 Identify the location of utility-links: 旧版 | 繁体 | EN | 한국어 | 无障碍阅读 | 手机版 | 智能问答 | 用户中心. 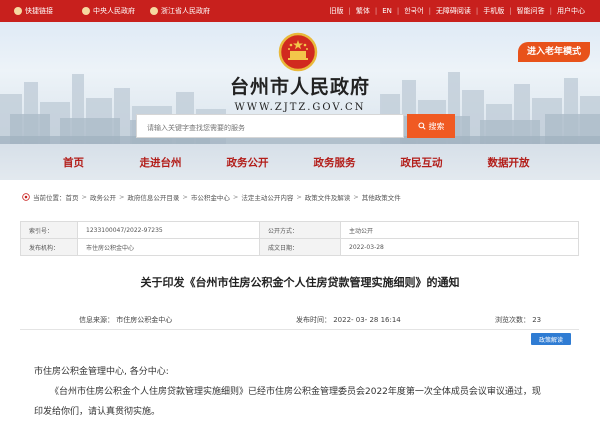
(457, 11).